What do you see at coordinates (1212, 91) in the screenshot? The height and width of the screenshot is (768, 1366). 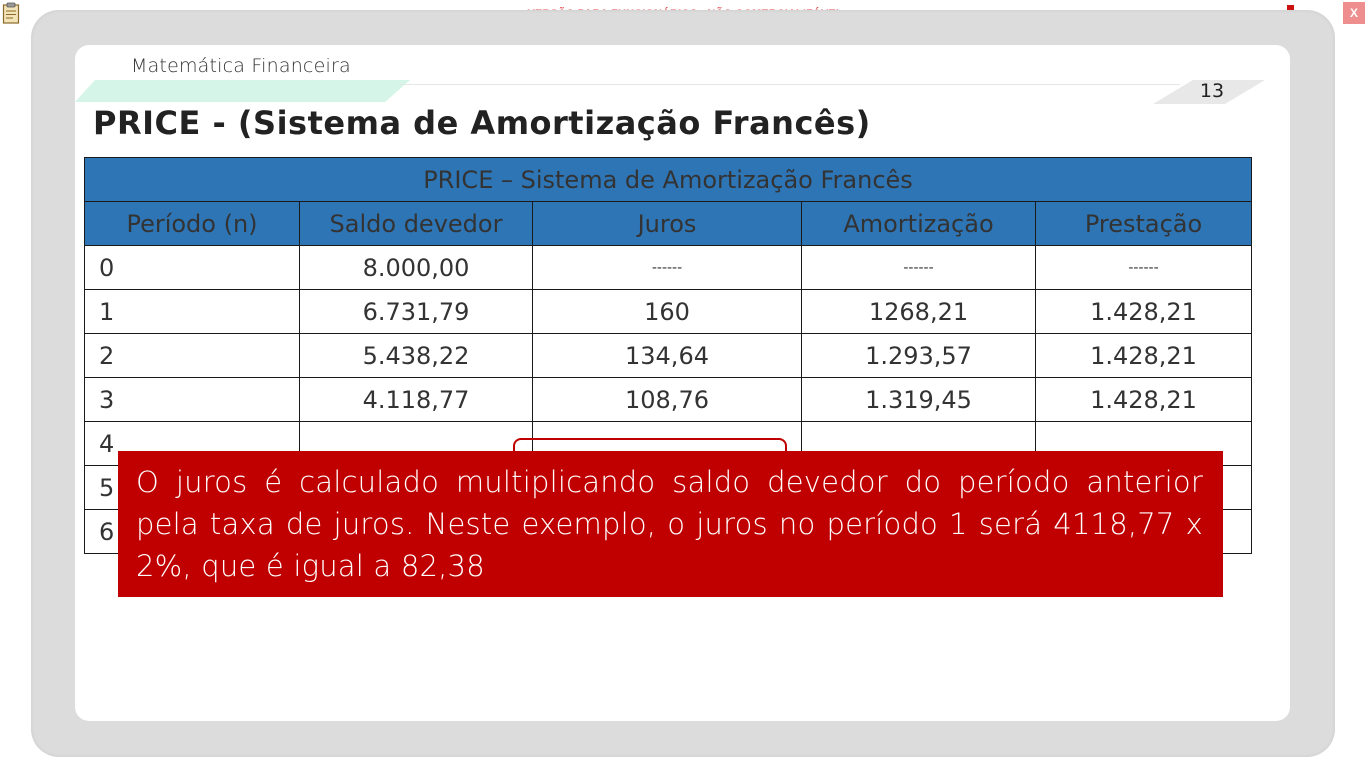 I see `page-number: 13` at bounding box center [1212, 91].